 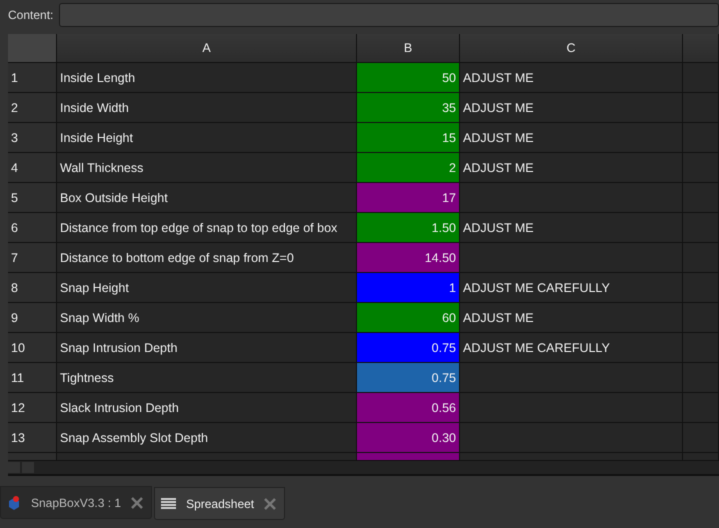 I want to click on corner-header, so click(x=32, y=48).